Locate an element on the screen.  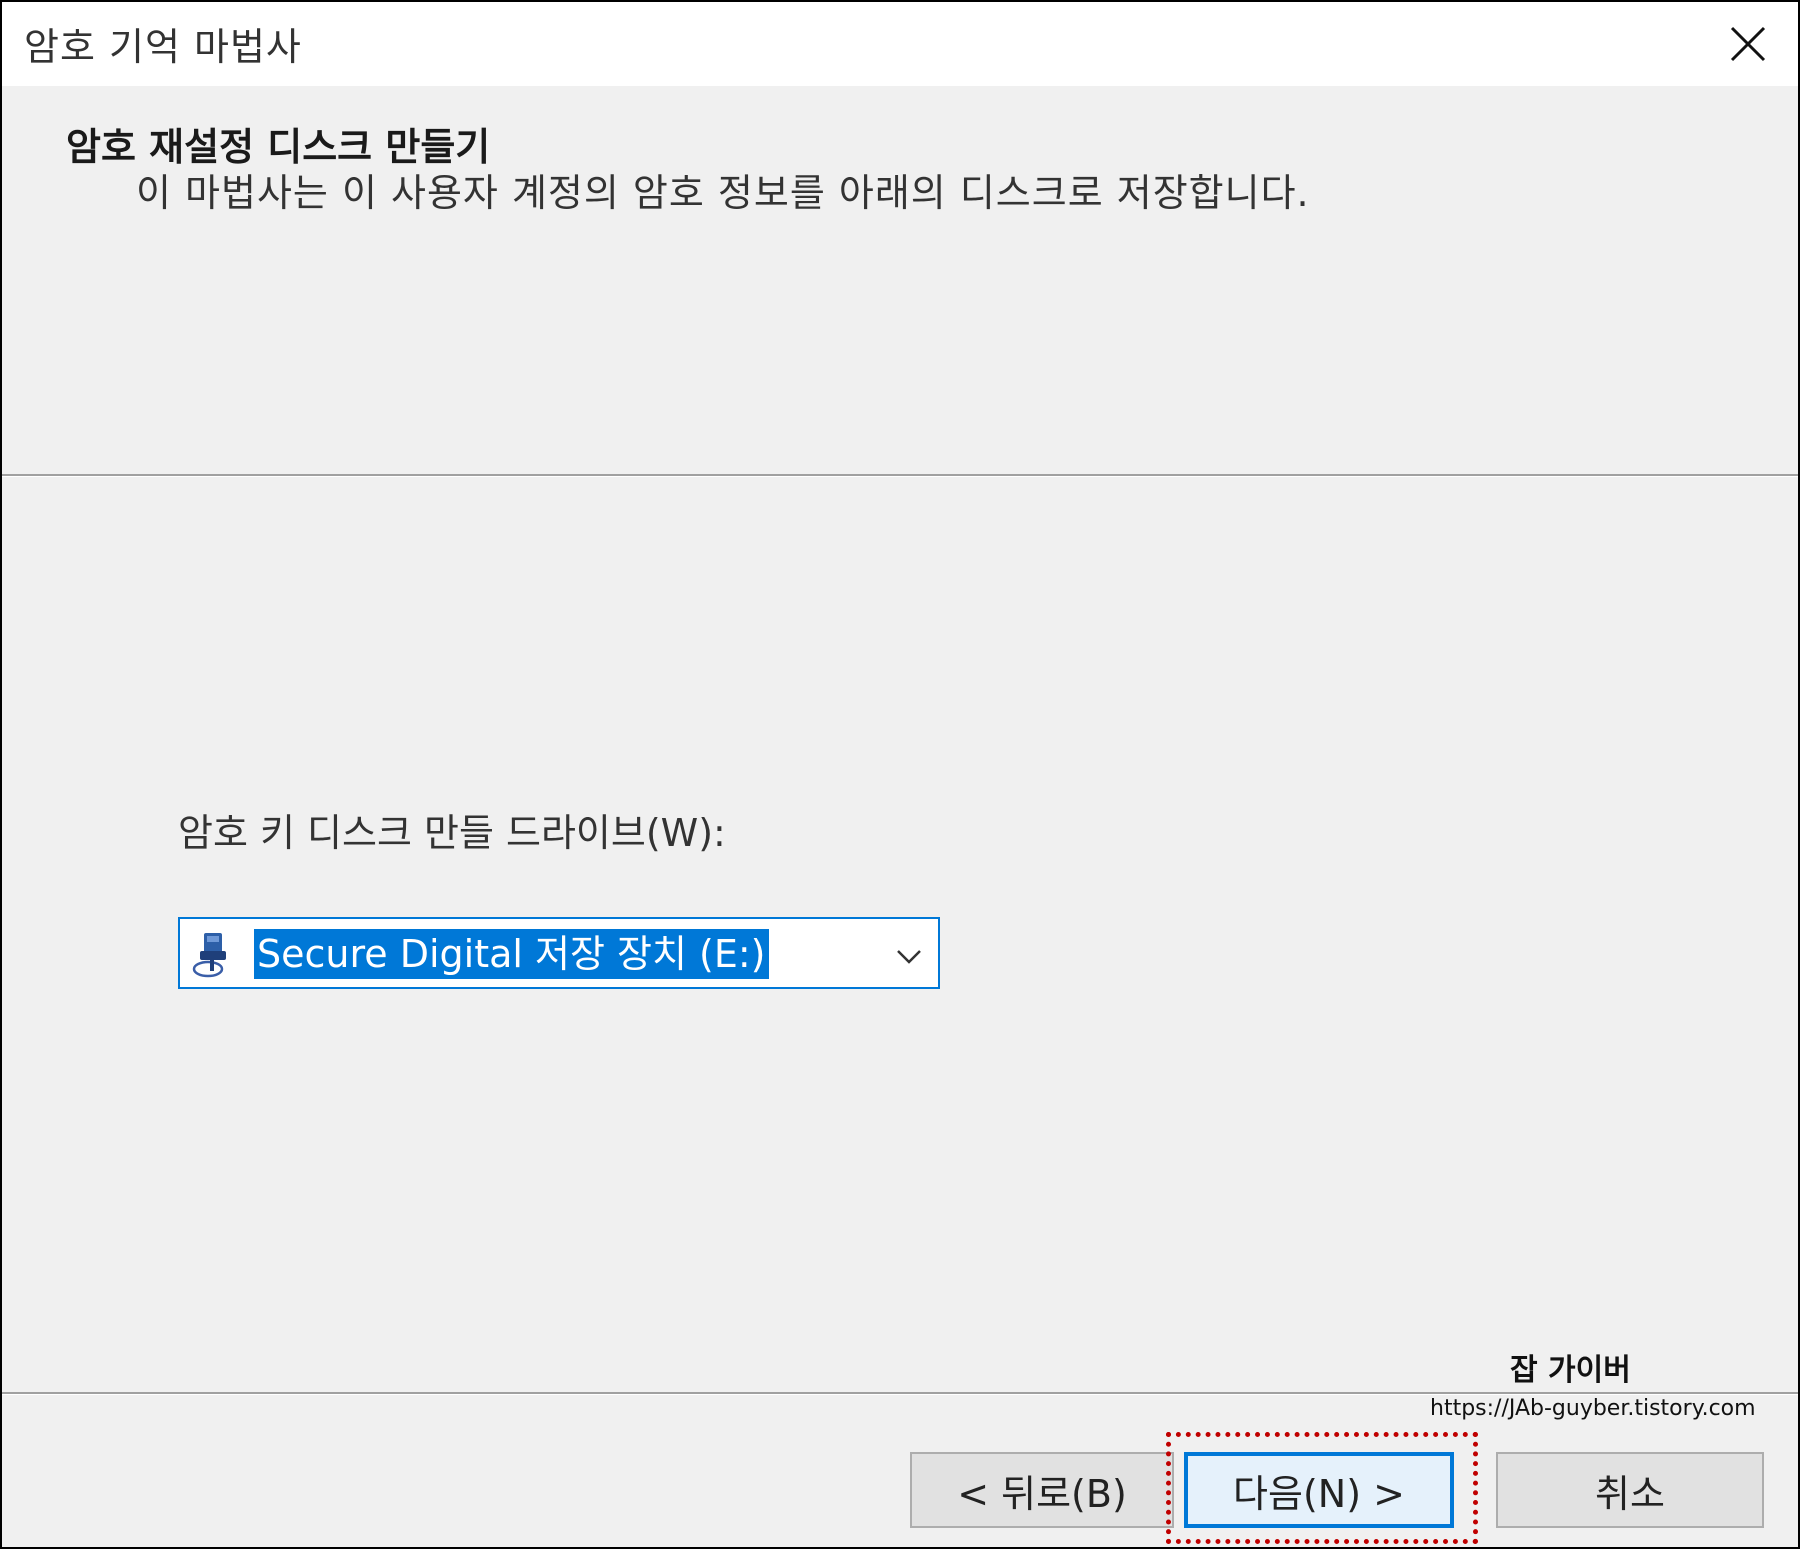
watermark-name: 잡 가이버 is located at coordinates (1570, 1370).